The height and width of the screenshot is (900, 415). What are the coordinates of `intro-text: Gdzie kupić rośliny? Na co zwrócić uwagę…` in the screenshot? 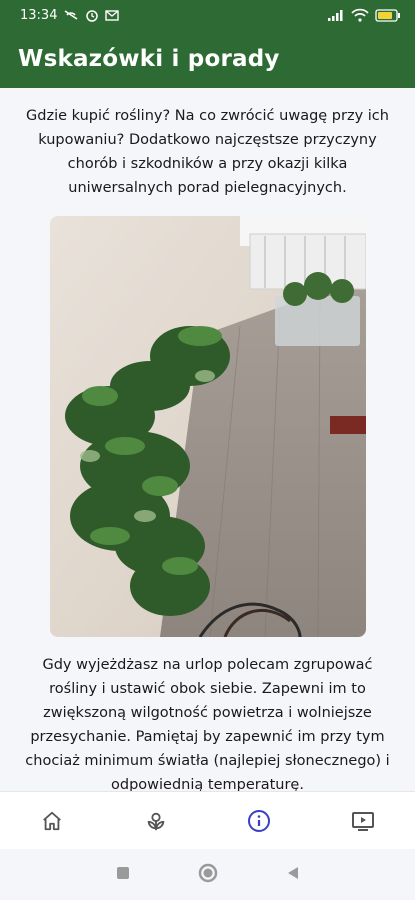 It's located at (207, 152).